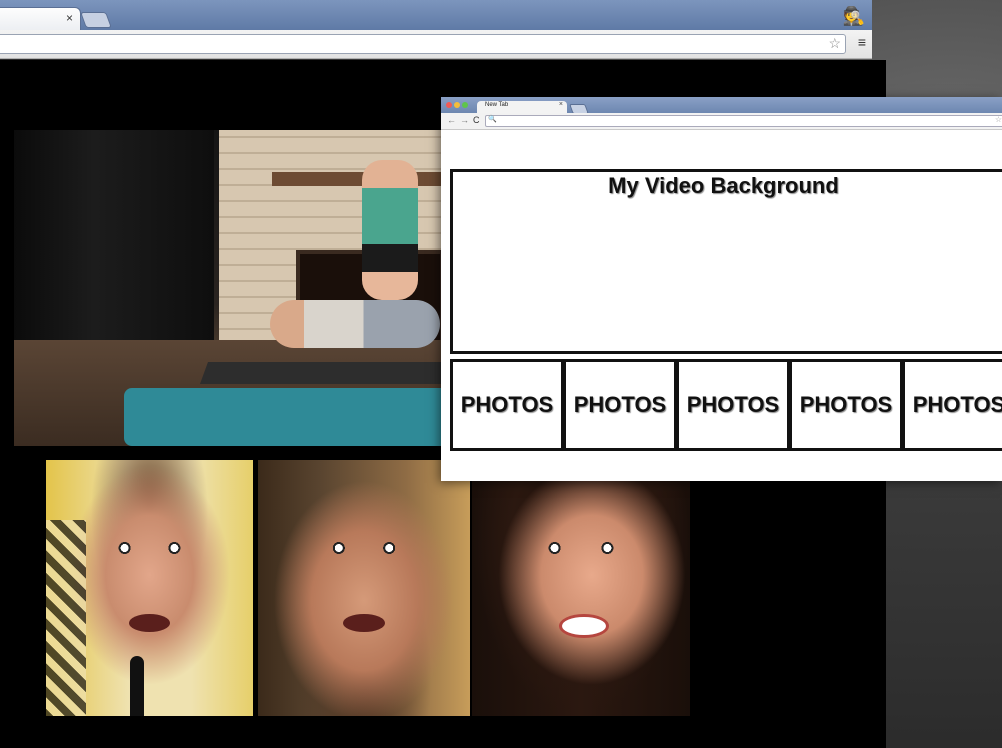 The image size is (1002, 748). I want to click on mockup-tab: New Tab ×, so click(522, 107).